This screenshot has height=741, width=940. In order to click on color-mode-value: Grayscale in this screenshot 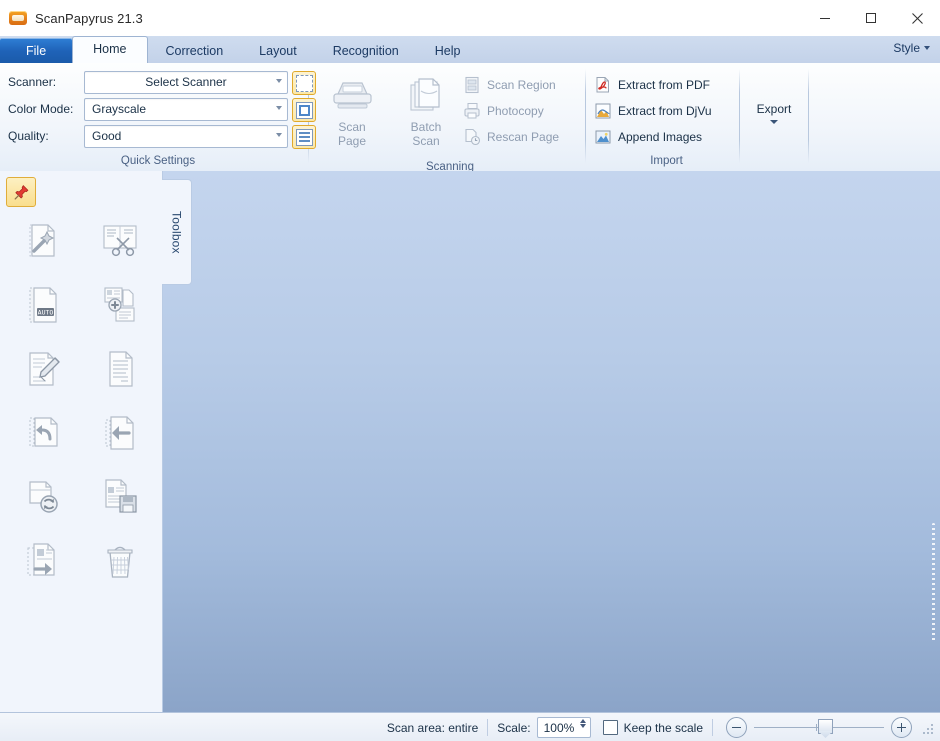, I will do `click(119, 109)`.